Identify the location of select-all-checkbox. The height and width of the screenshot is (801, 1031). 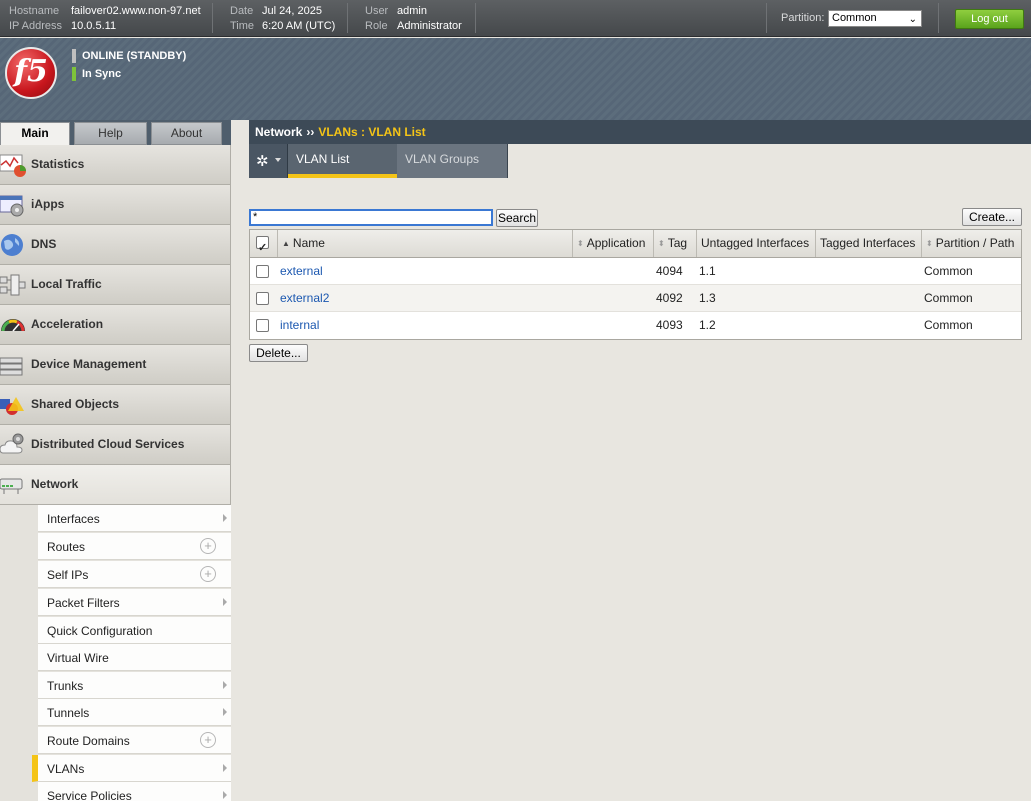
(262, 248).